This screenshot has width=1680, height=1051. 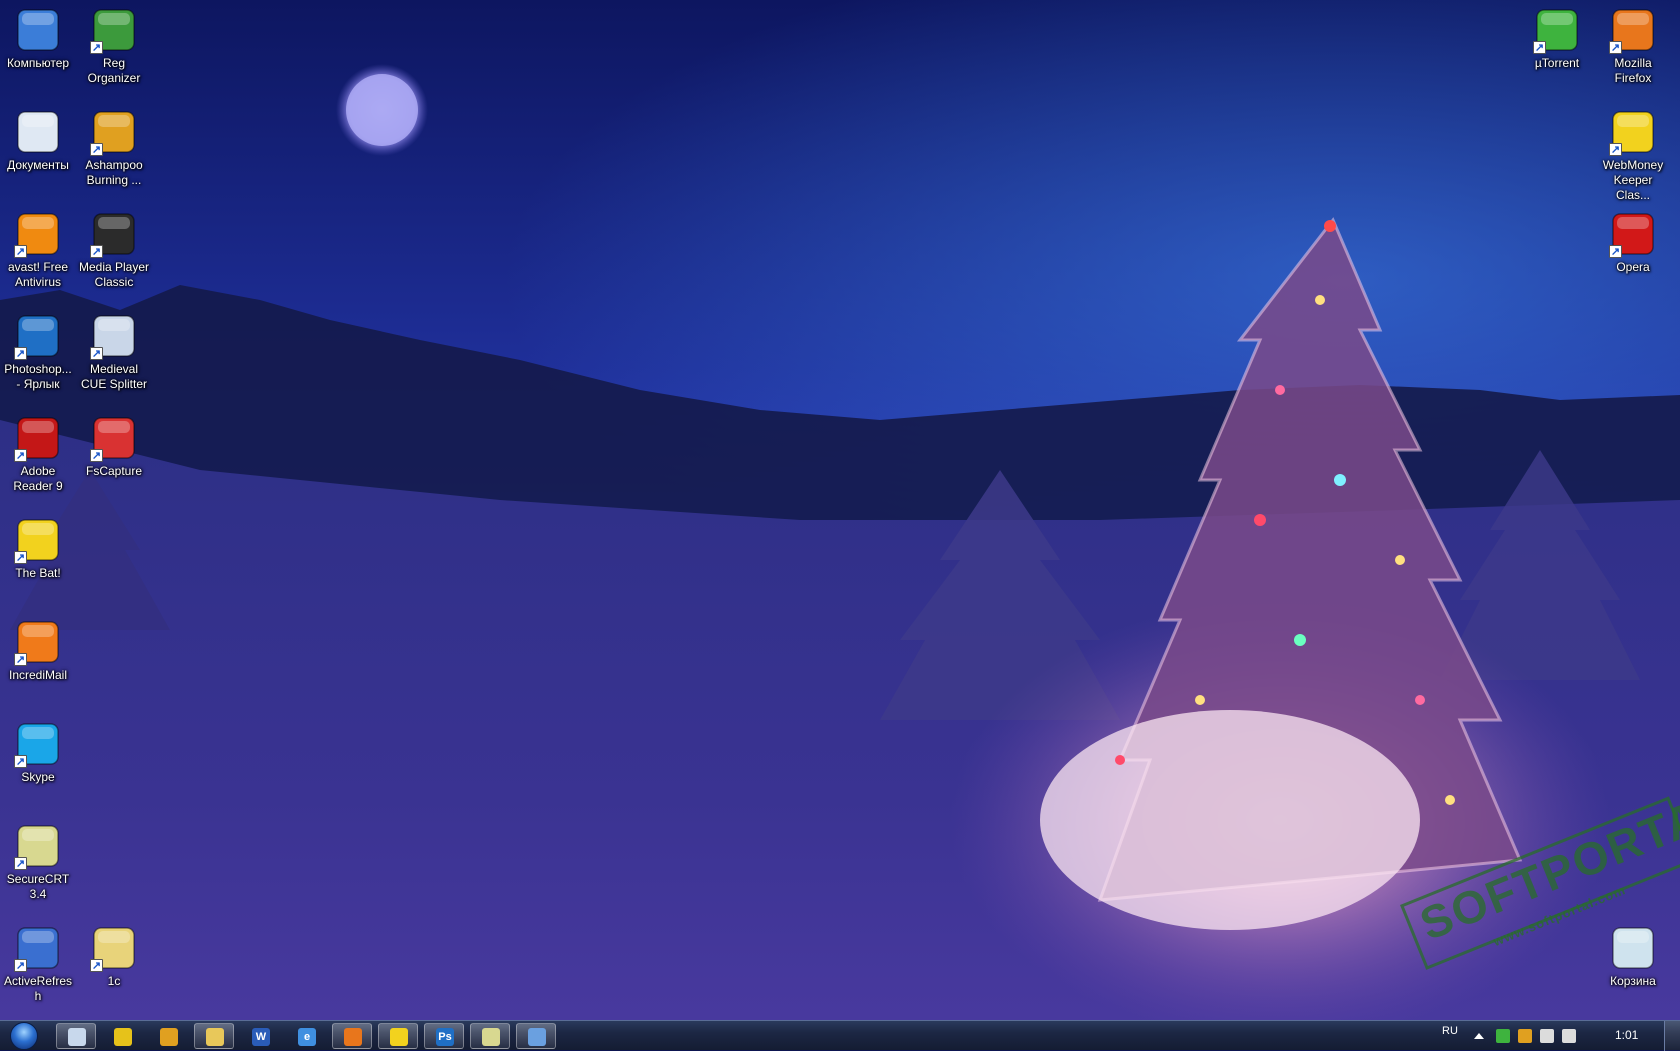 What do you see at coordinates (114, 274) in the screenshot?
I see `desktop-icon-label: Media Player Classic` at bounding box center [114, 274].